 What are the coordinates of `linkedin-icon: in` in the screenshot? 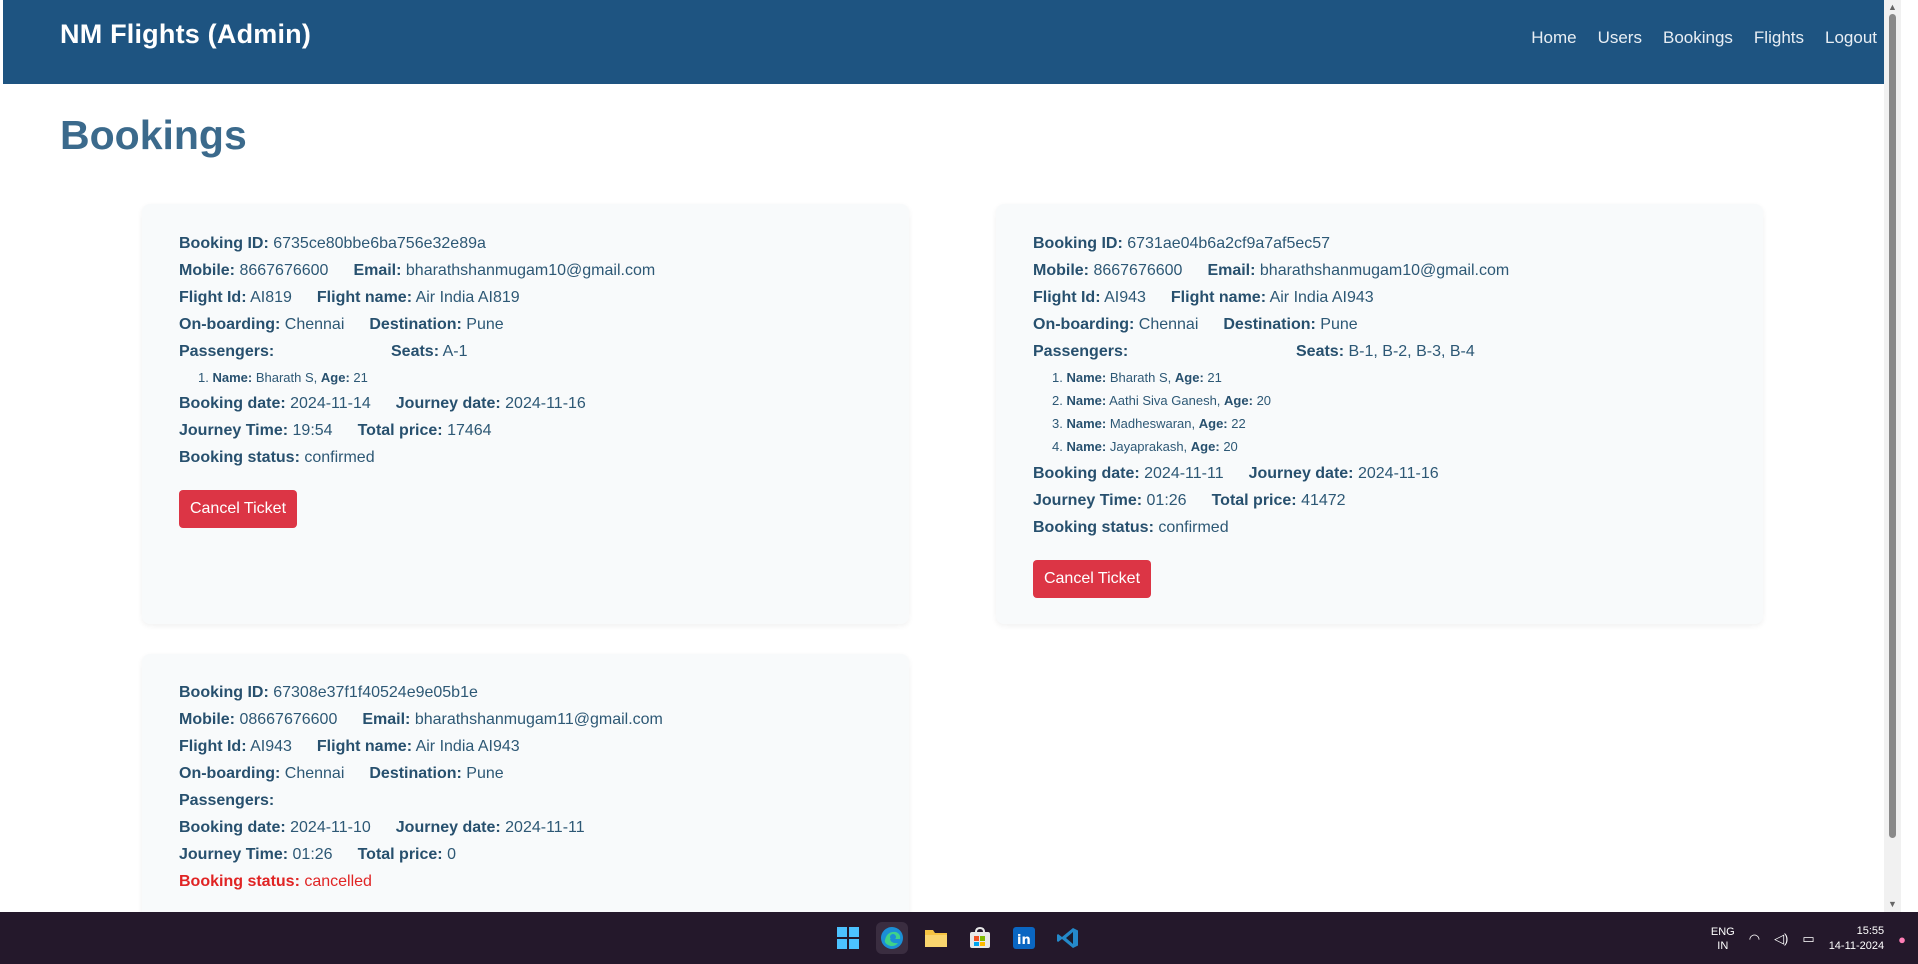 It's located at (1024, 938).